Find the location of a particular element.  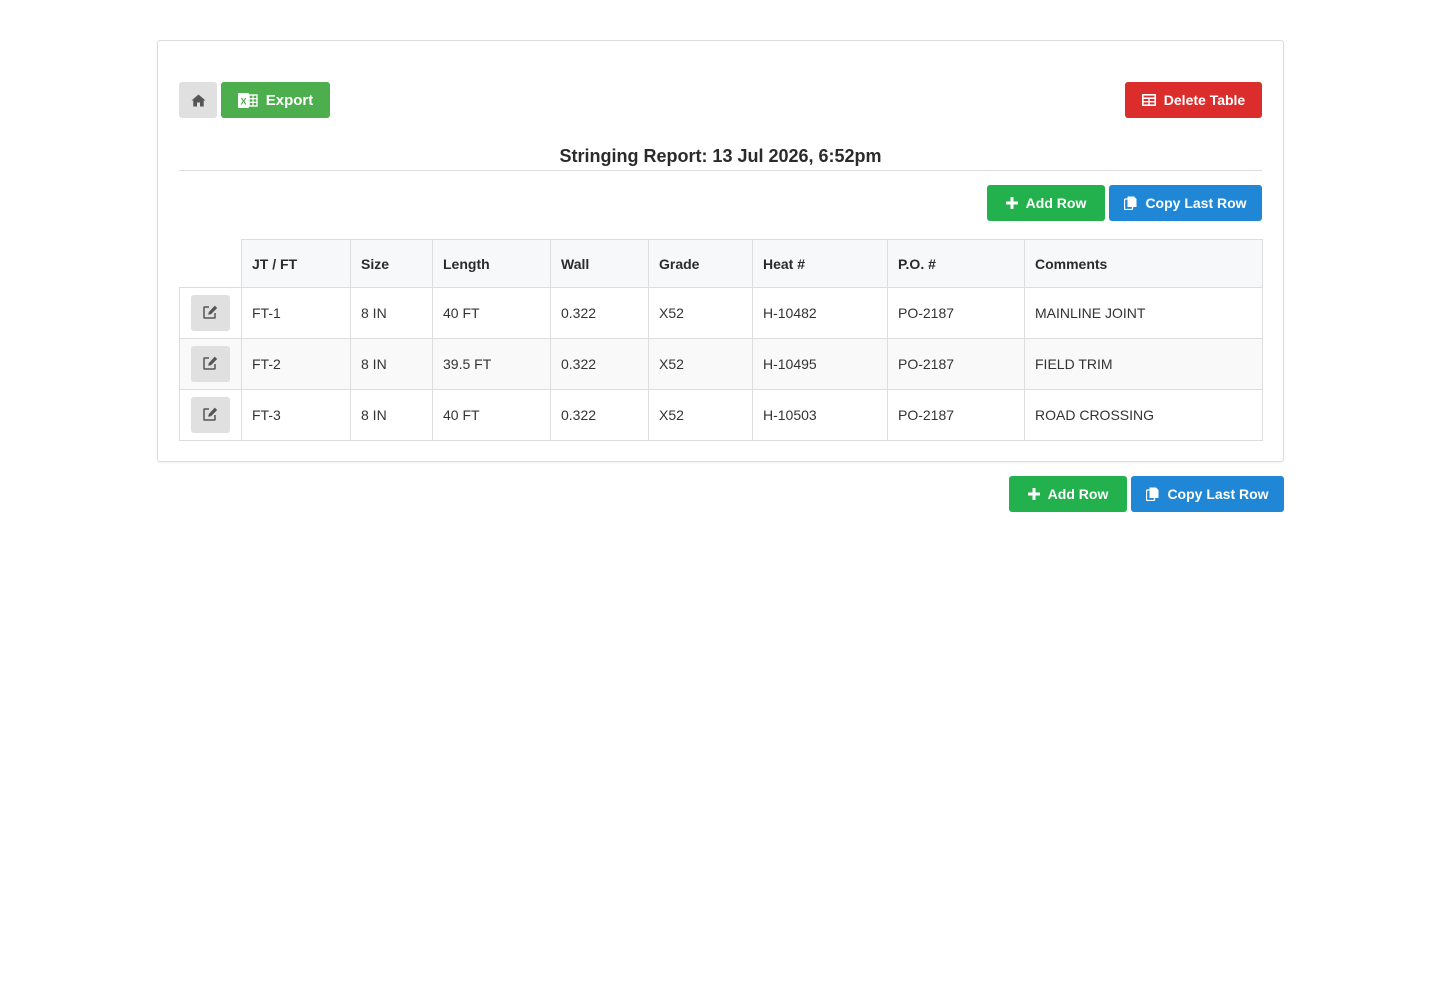

export-button: X Export is located at coordinates (275, 100).